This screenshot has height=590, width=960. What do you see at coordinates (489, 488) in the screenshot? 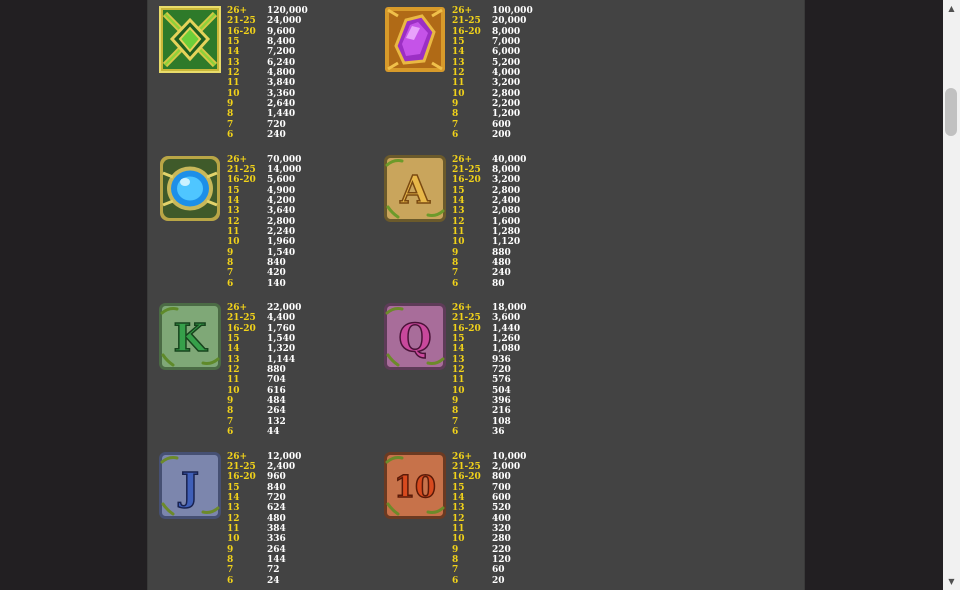
I see `payout-row: 15 700` at bounding box center [489, 488].